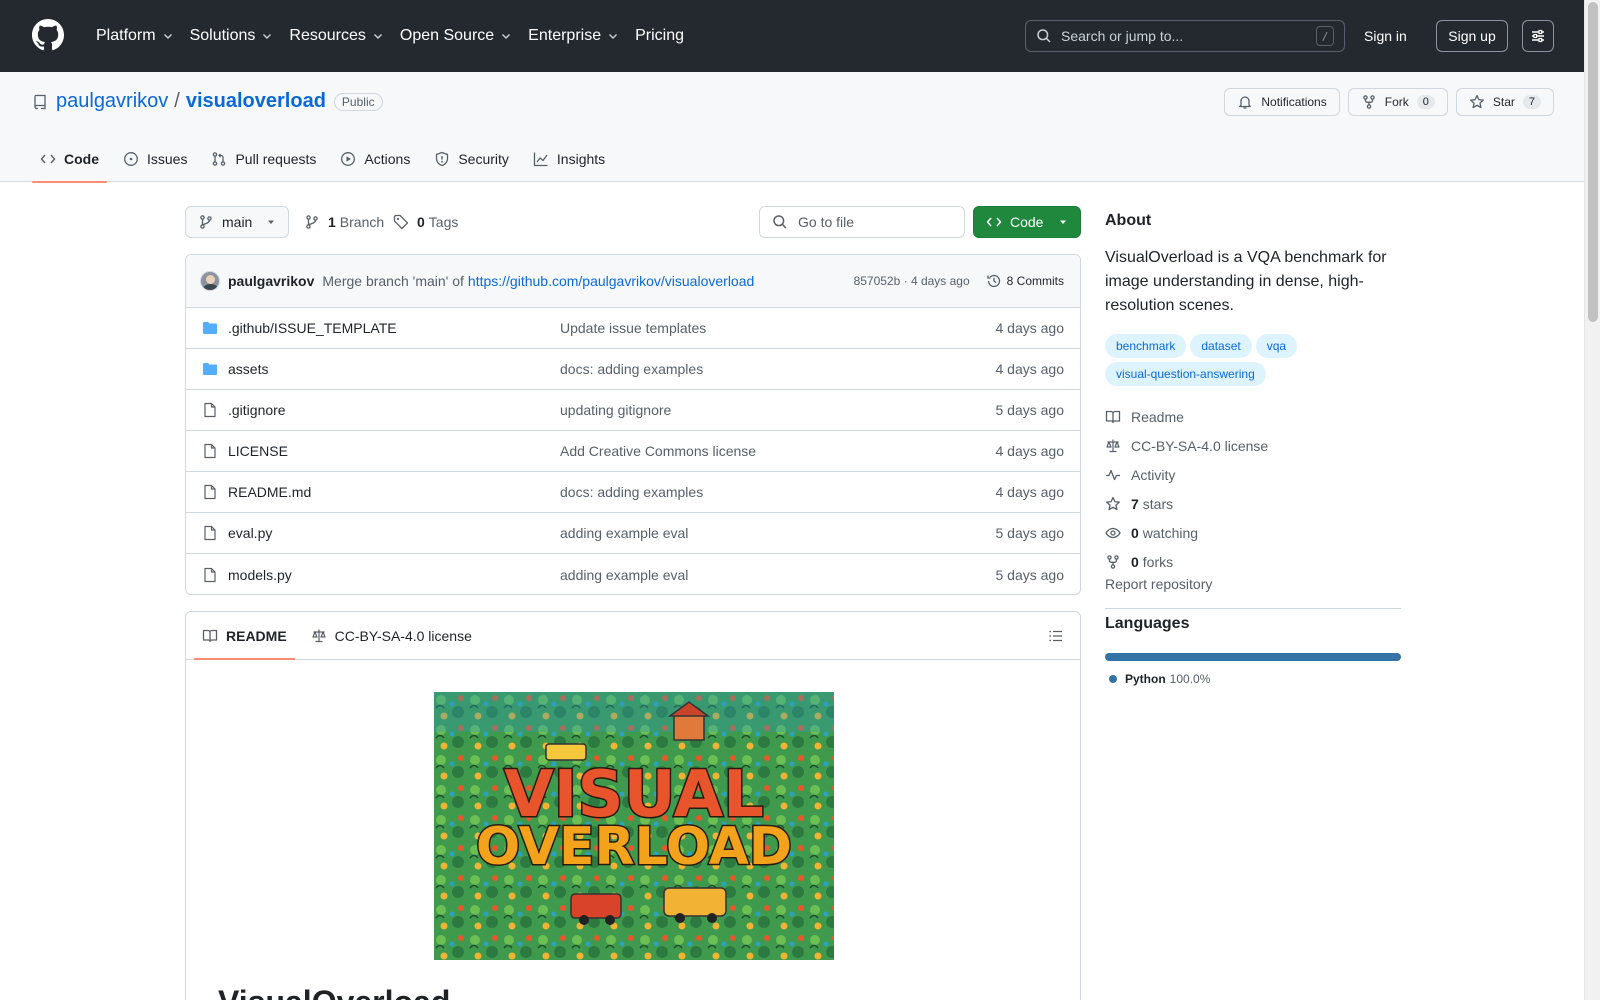 The image size is (1600, 1000). What do you see at coordinates (394, 410) in the screenshot?
I see `file-name-link: .gitignore` at bounding box center [394, 410].